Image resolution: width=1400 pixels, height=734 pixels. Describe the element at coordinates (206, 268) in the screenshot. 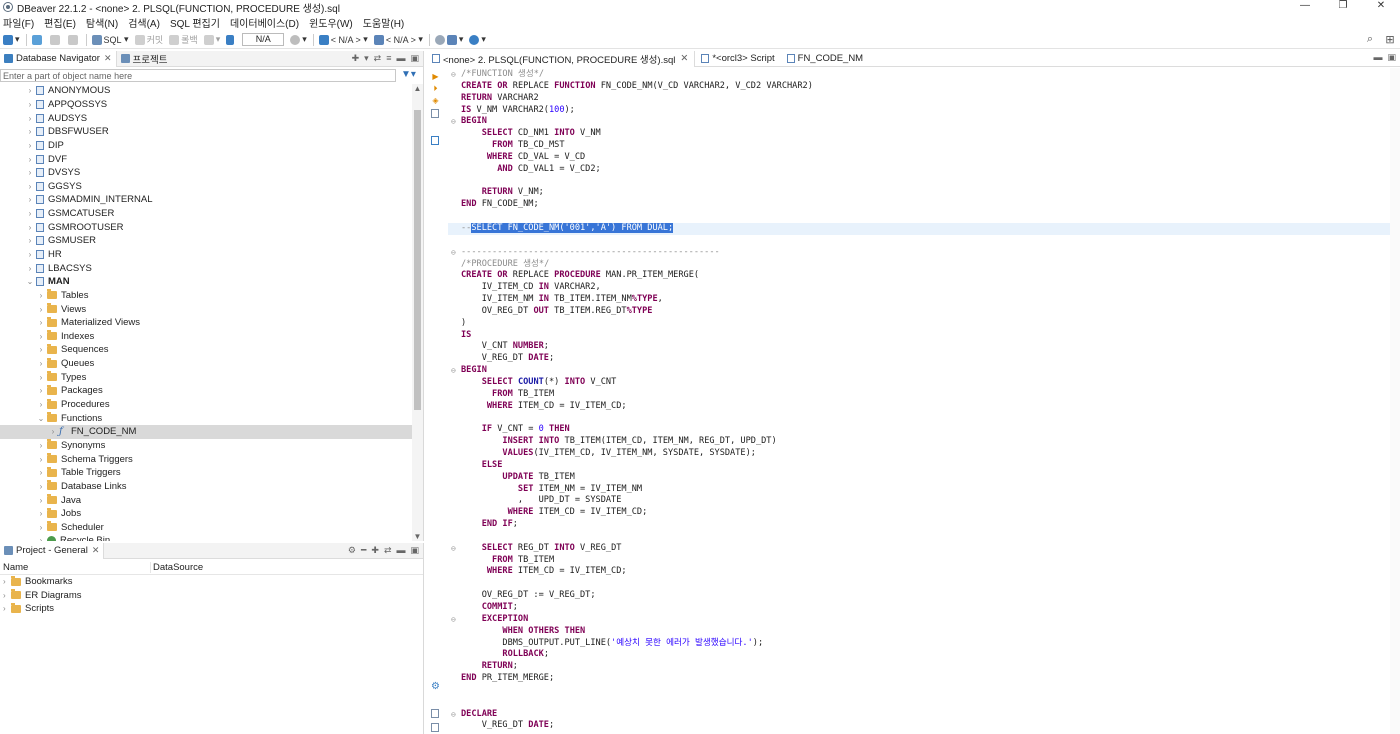

I see `tree-item-schema: › LBACSYS` at that location.